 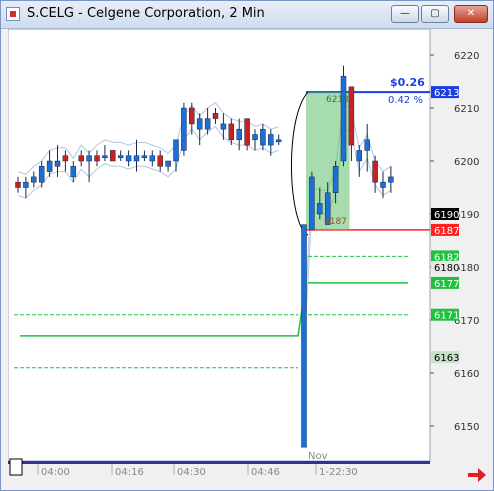 I want to click on box-top-label: 6213, so click(x=337, y=100).